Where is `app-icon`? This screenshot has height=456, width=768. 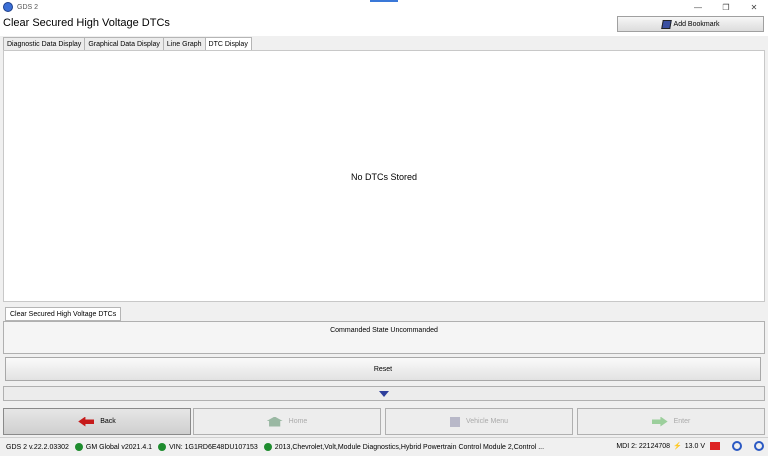
app-icon is located at coordinates (8, 7).